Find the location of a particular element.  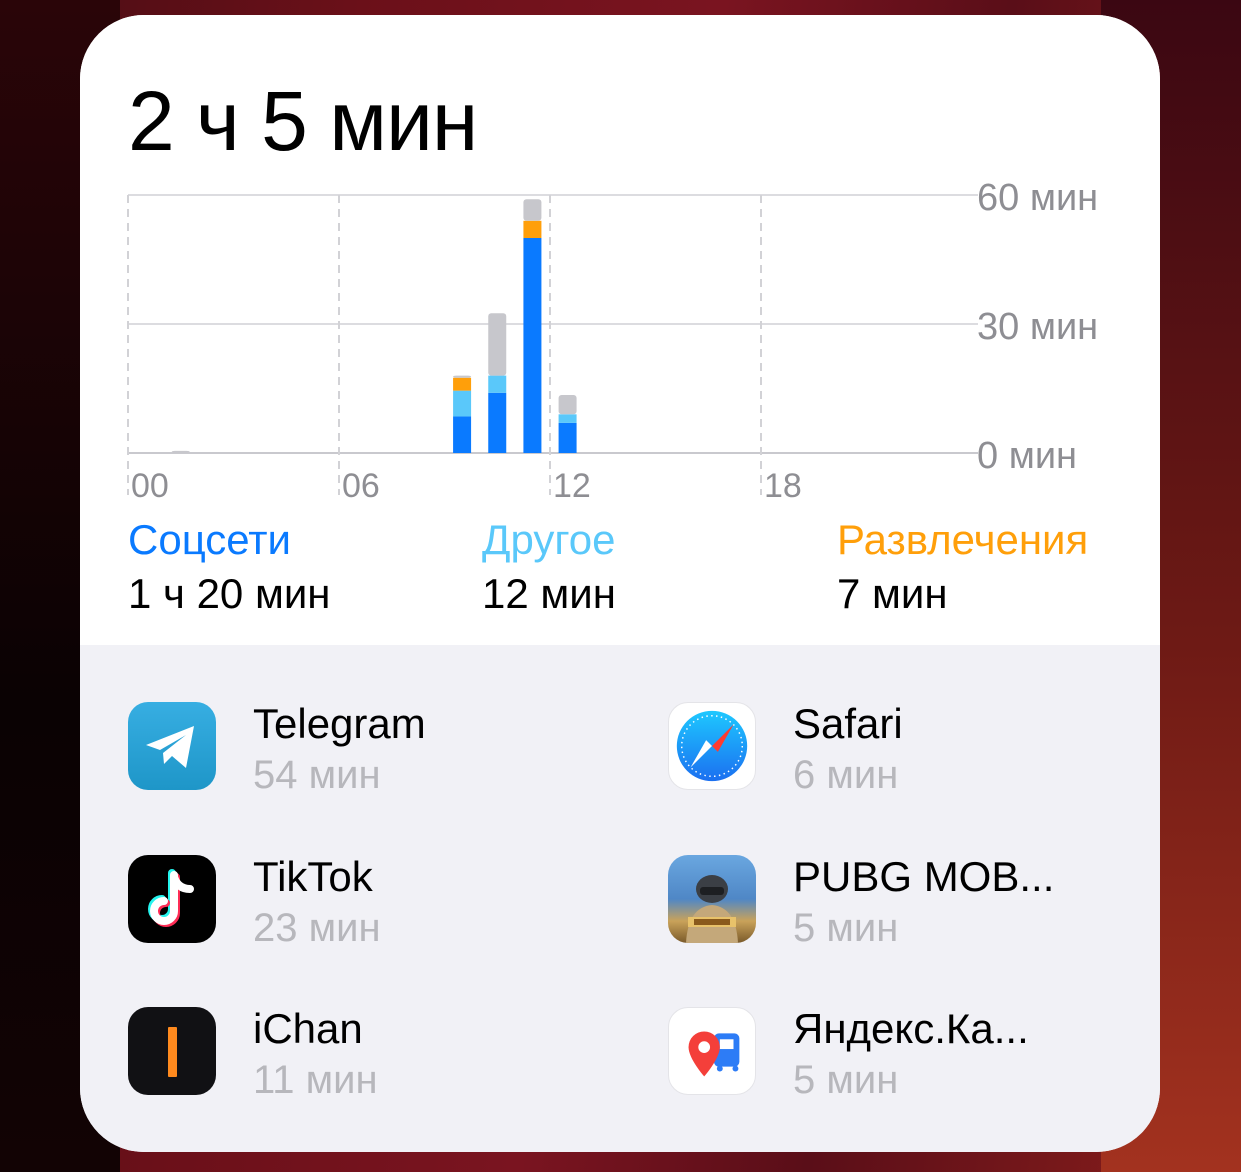

y-tick-label: 60 мин is located at coordinates (1037, 198).